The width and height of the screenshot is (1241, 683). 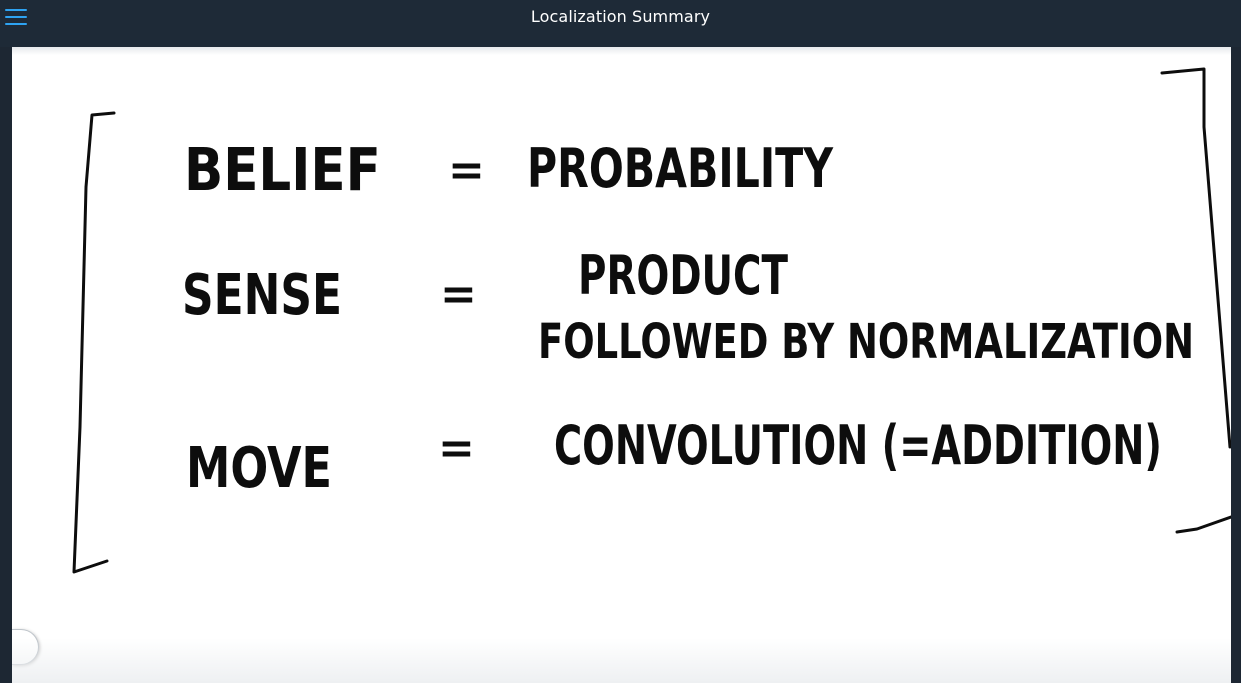 I want to click on definition-convolution: CONVOLUTION (=ADDITION), so click(x=858, y=445).